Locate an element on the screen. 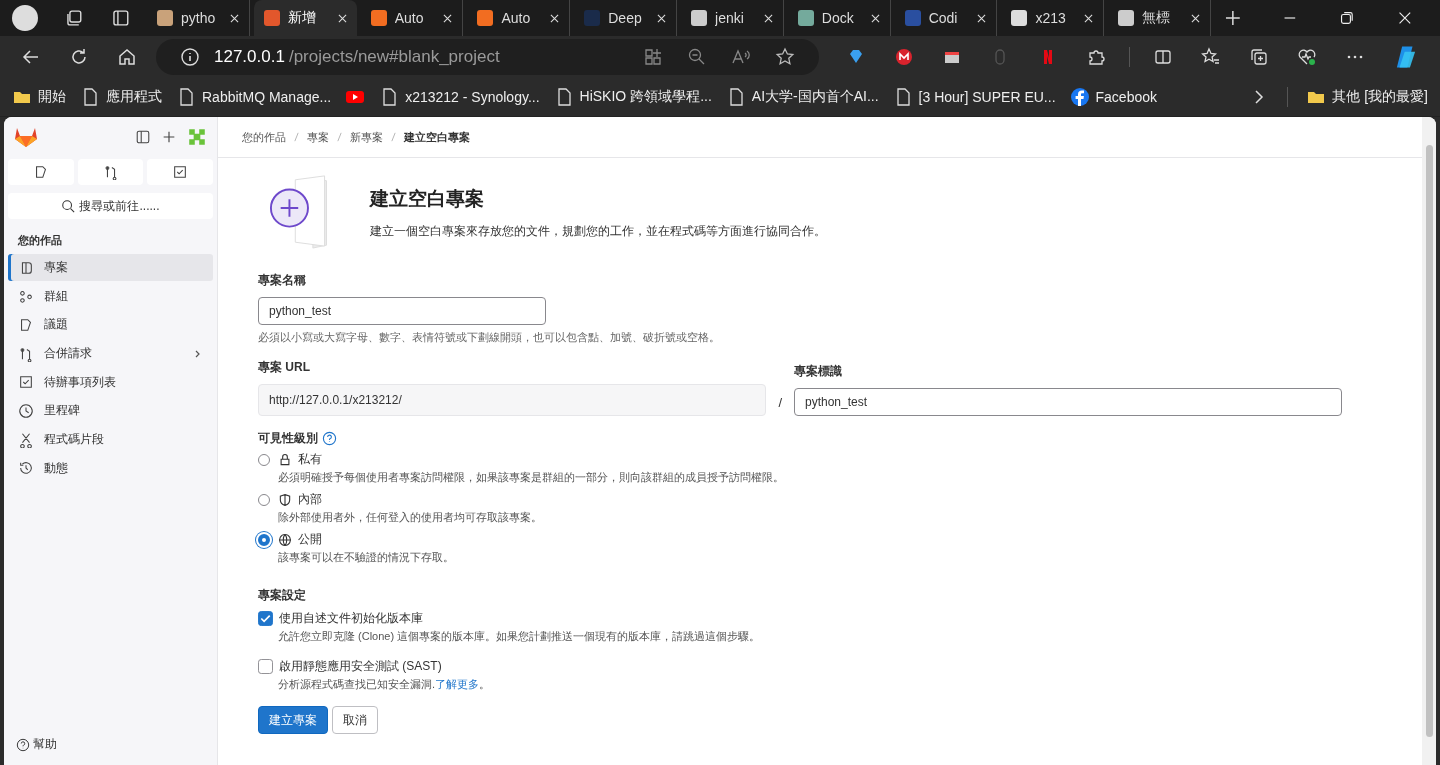 This screenshot has height=765, width=1440. sidebar-toggle-icon is located at coordinates (143, 137).